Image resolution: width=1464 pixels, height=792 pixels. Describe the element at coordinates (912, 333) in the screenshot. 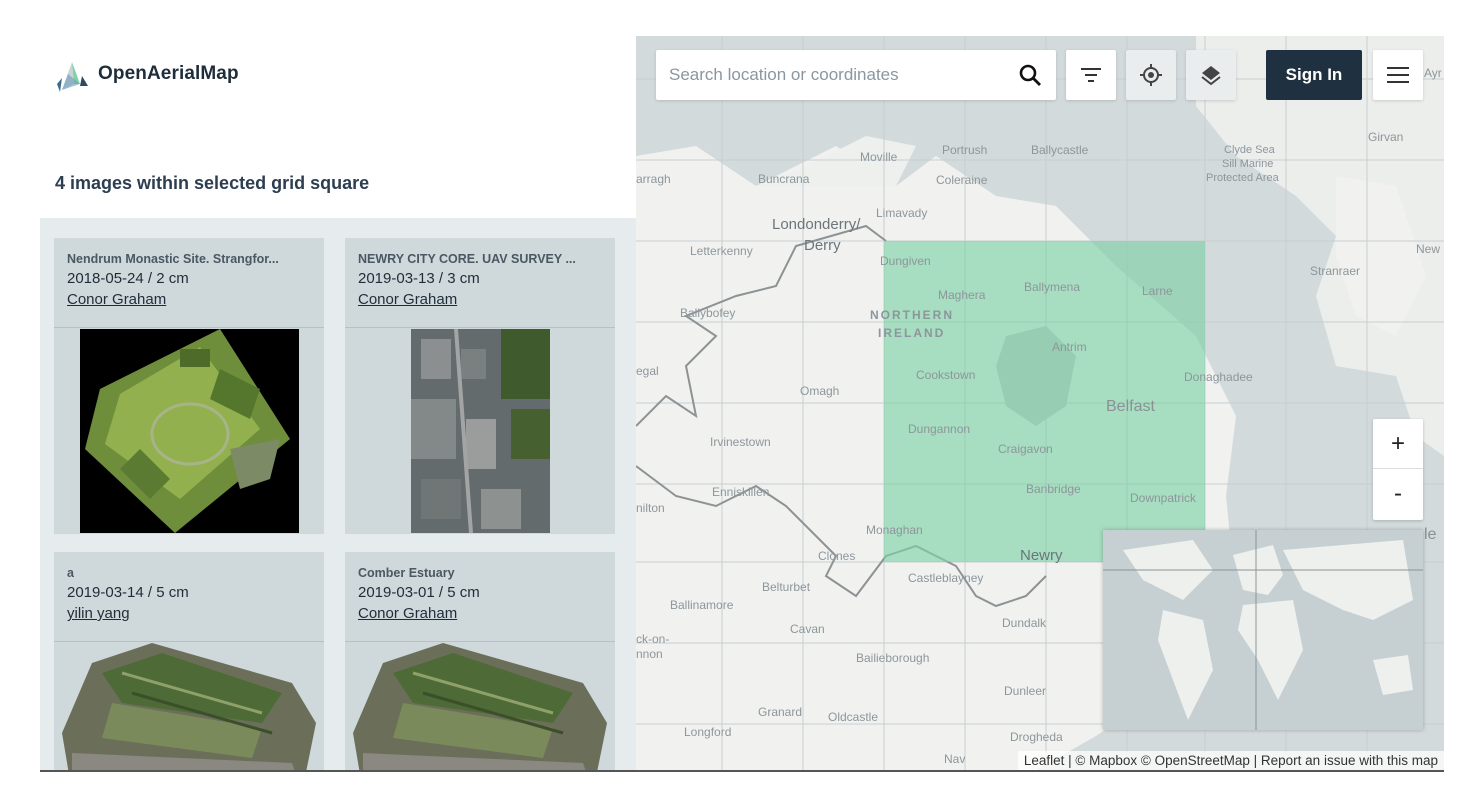

I see `map-label-region: IRELAND` at that location.